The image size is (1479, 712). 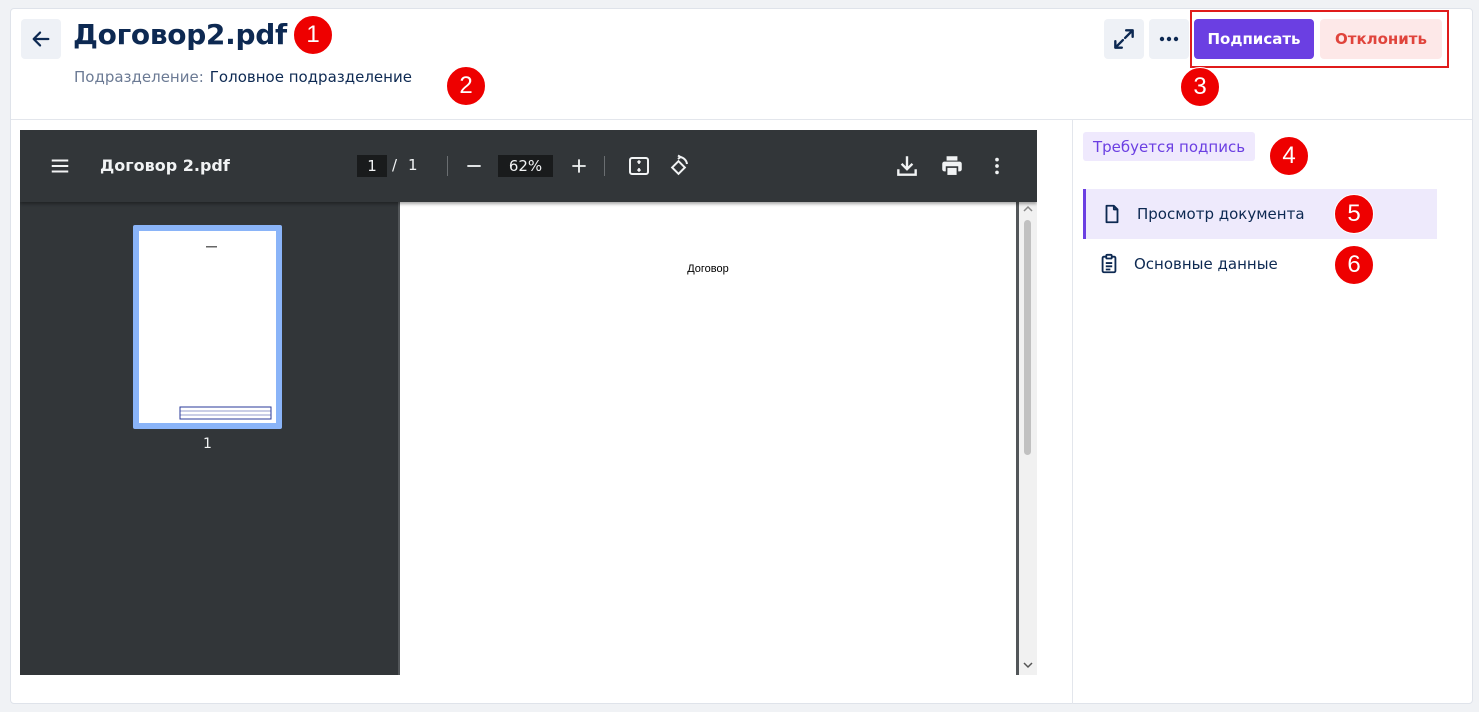 I want to click on fit-page-icon, so click(x=639, y=166).